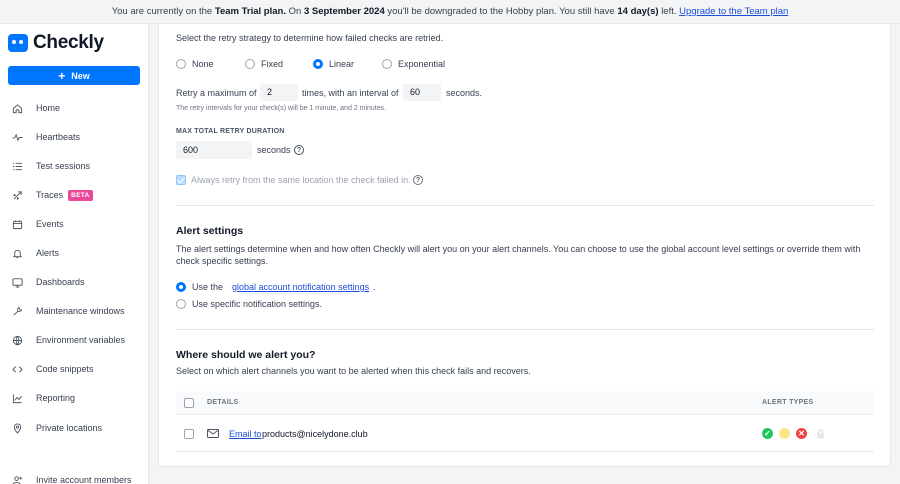  What do you see at coordinates (422, 64) in the screenshot?
I see `radio-label: Exponential` at bounding box center [422, 64].